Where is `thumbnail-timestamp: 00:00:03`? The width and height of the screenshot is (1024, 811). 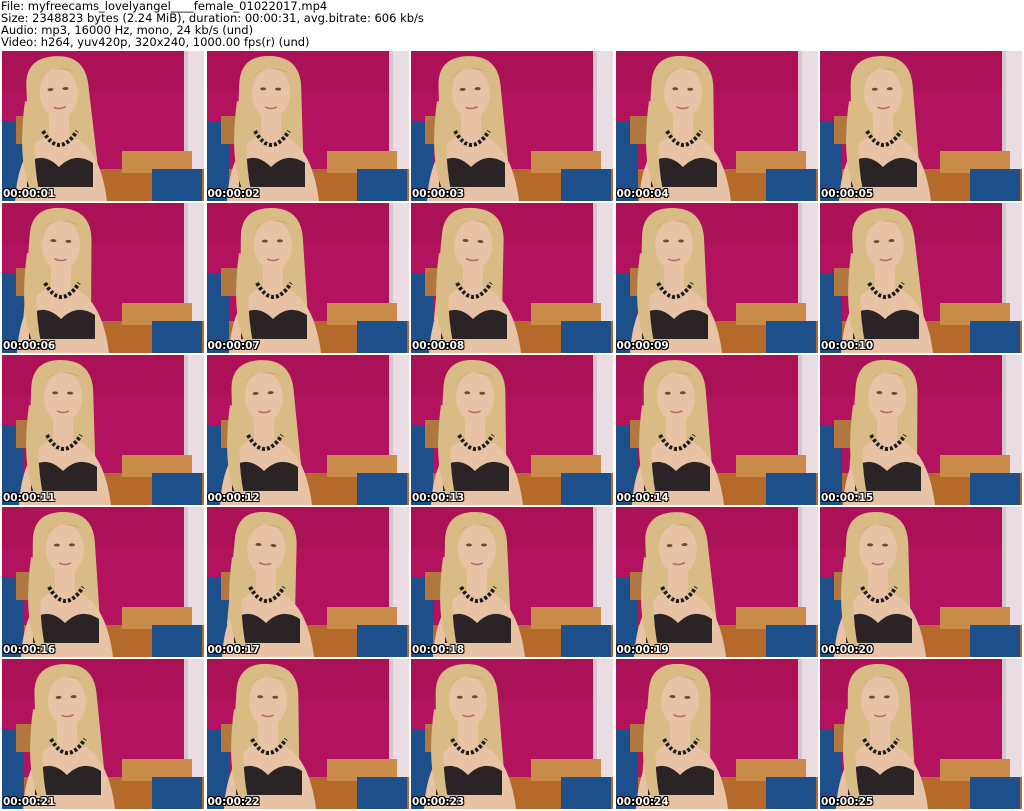 thumbnail-timestamp: 00:00:03 is located at coordinates (438, 194).